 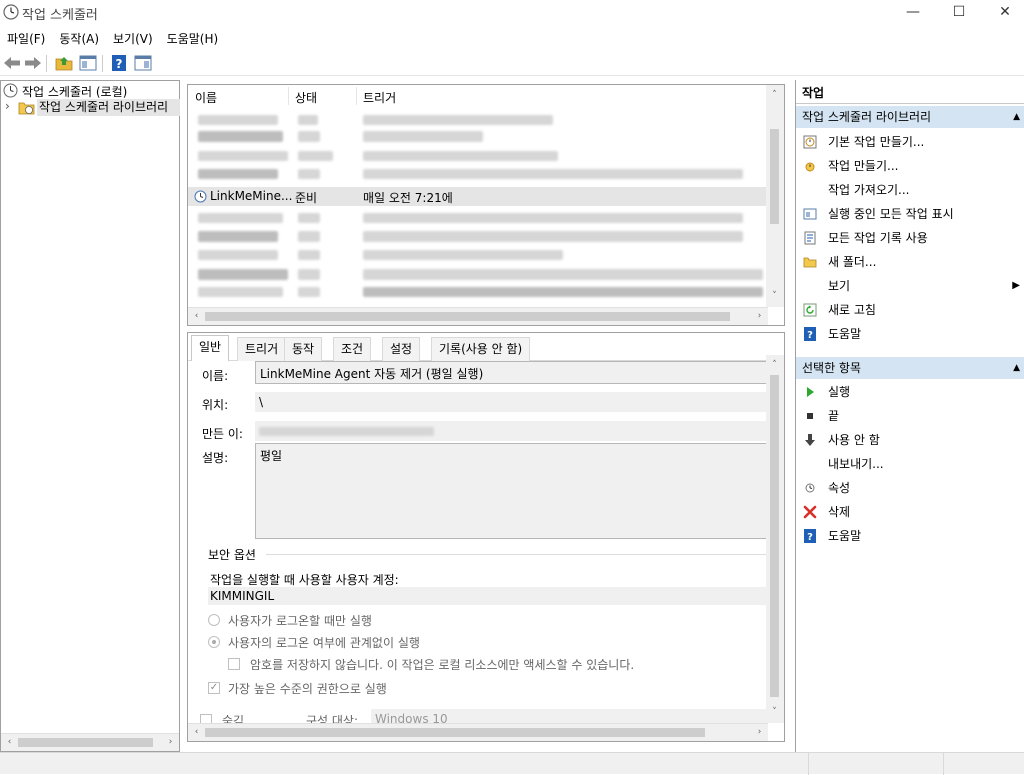 What do you see at coordinates (33, 63) in the screenshot?
I see `forward-arrow-icon` at bounding box center [33, 63].